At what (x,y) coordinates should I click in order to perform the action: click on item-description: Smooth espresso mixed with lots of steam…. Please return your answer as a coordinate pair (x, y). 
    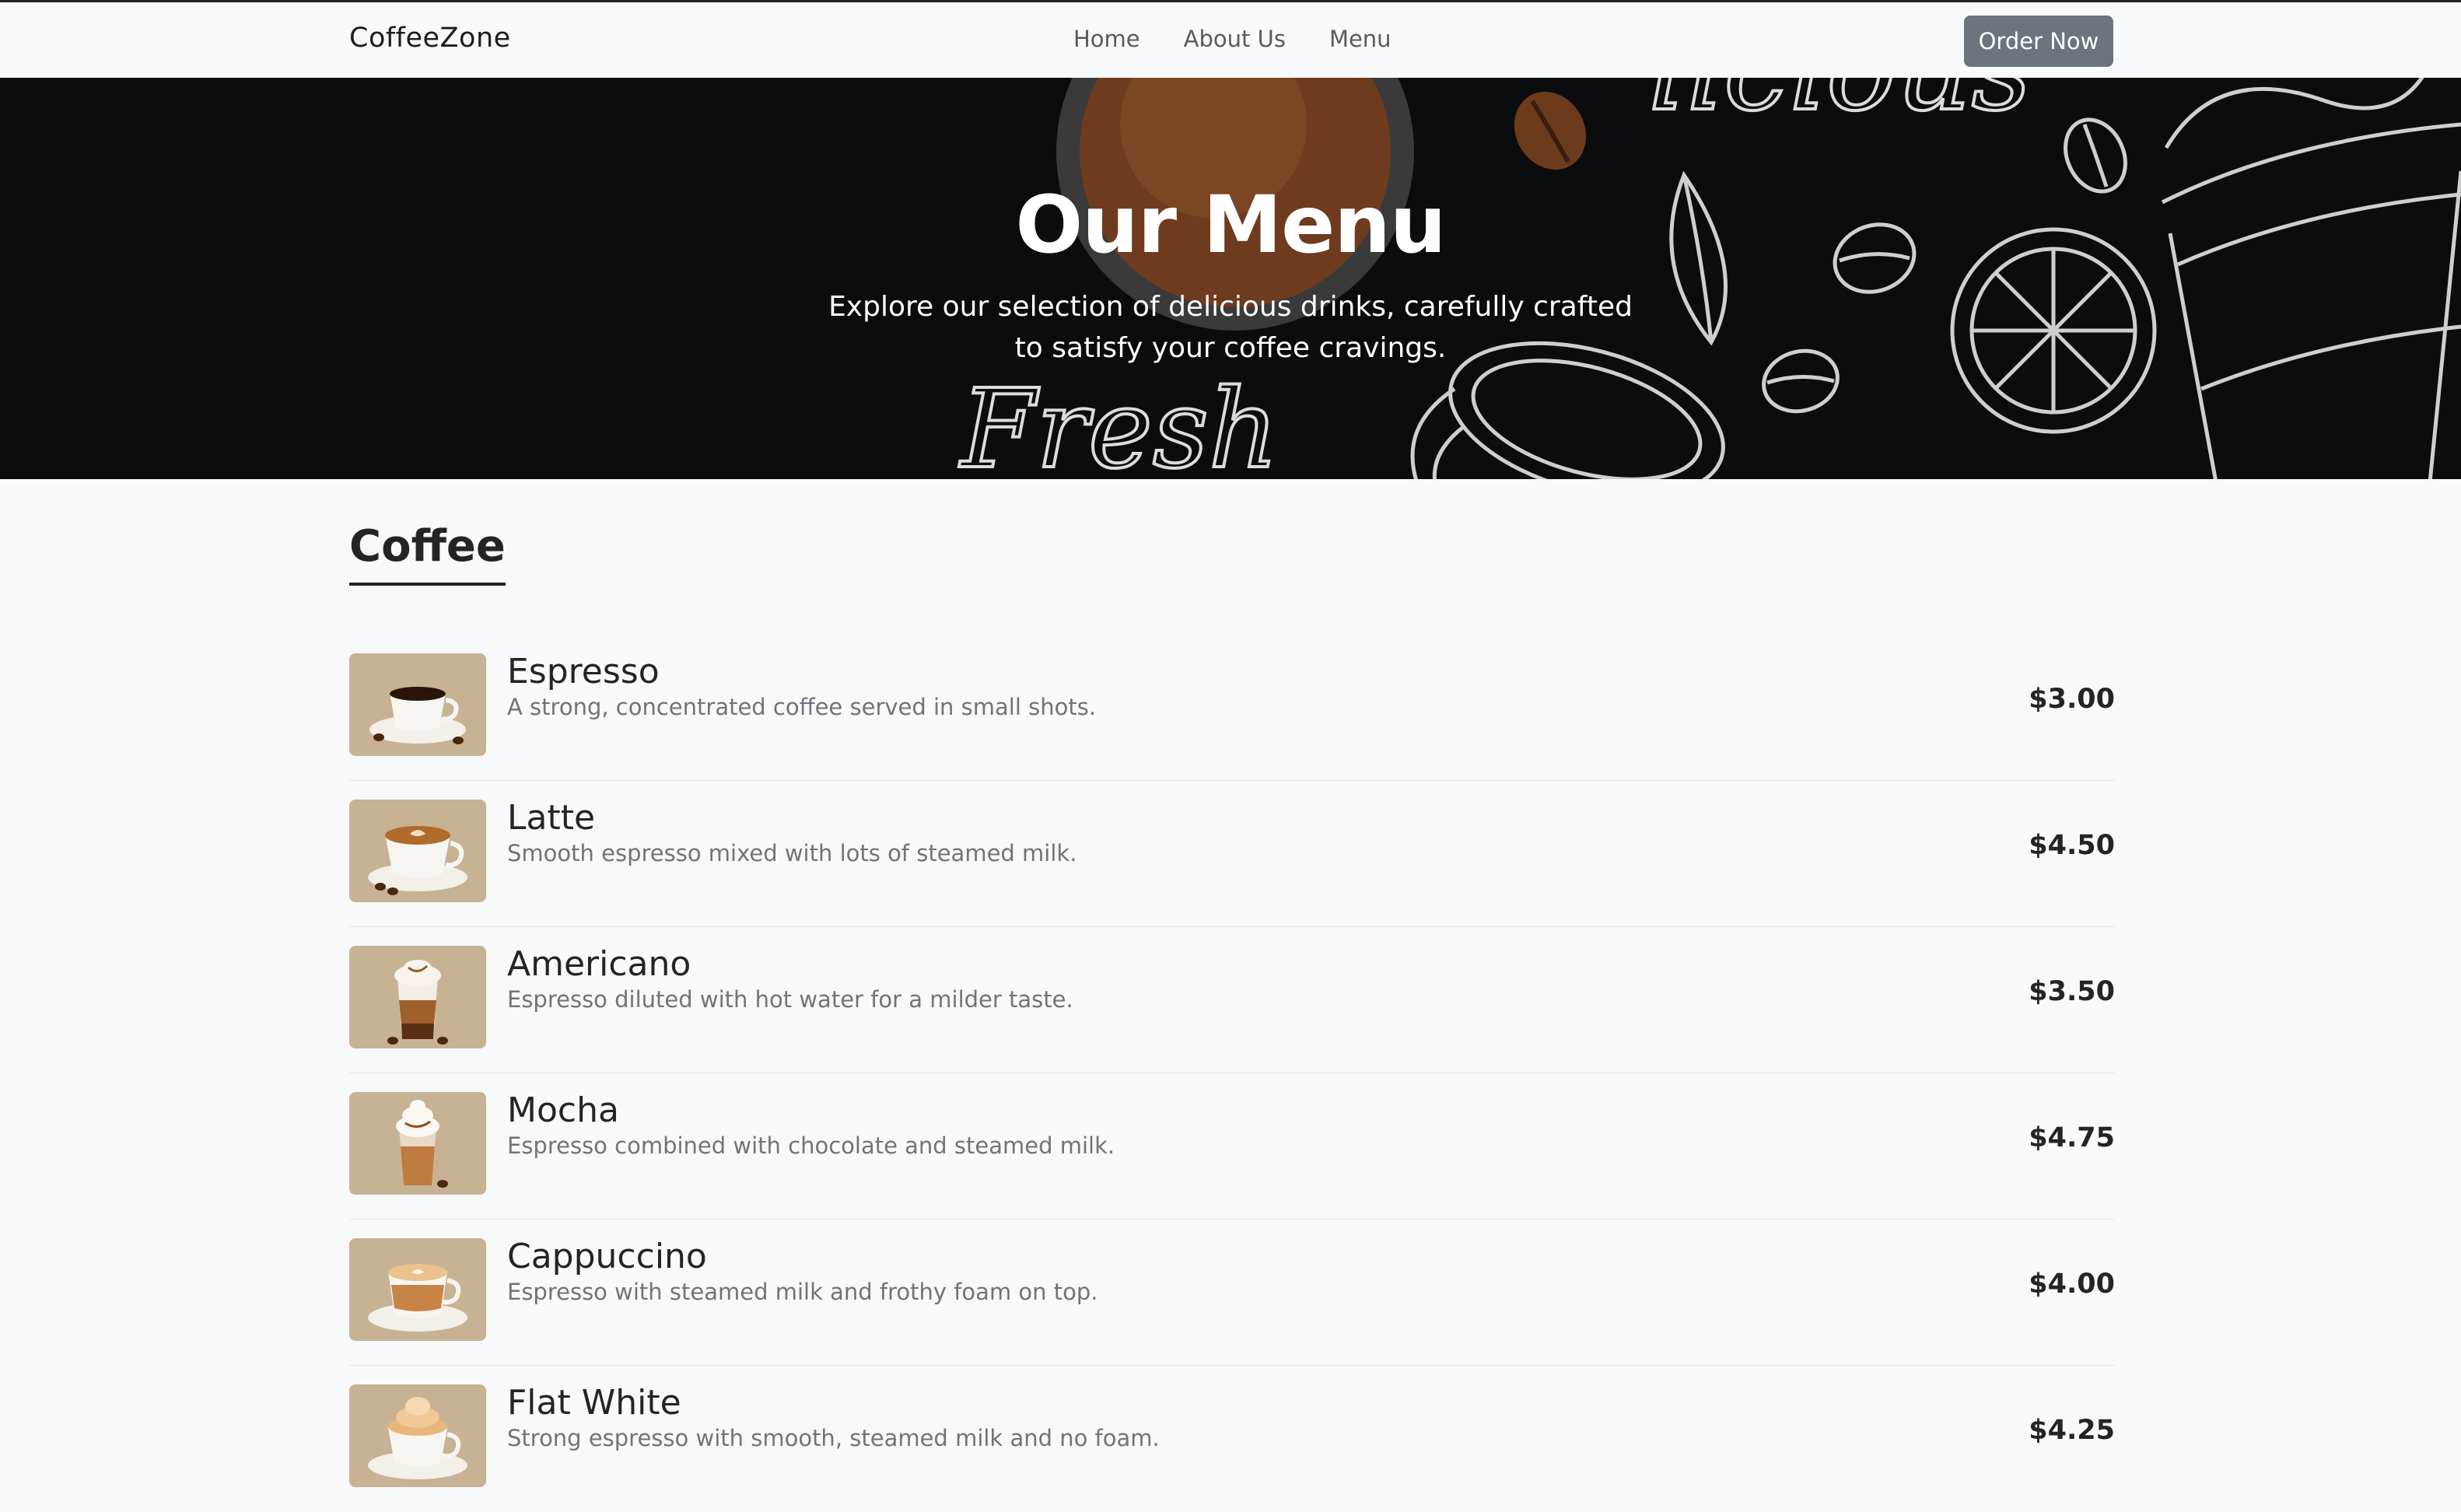
    Looking at the image, I should click on (792, 853).